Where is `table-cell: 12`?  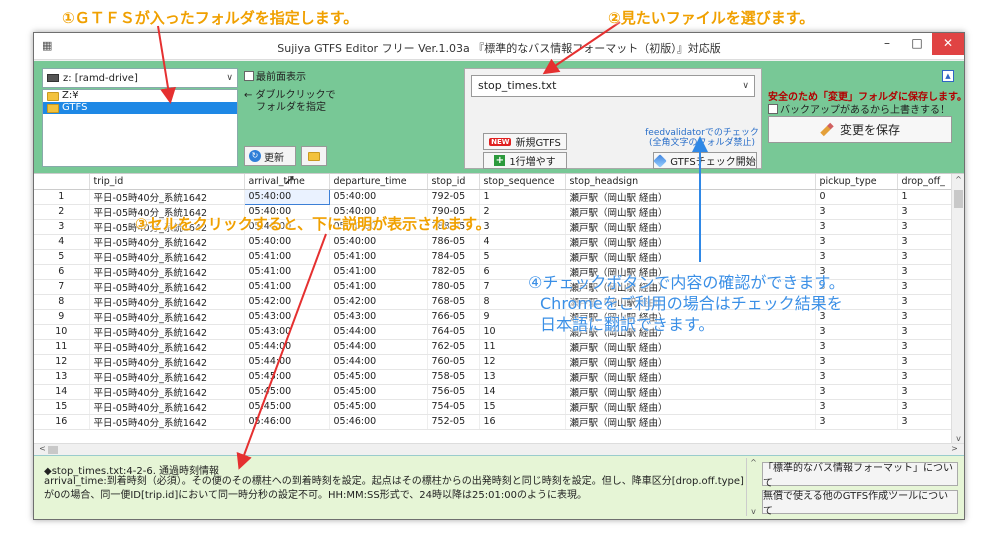
table-cell: 12 is located at coordinates (522, 362).